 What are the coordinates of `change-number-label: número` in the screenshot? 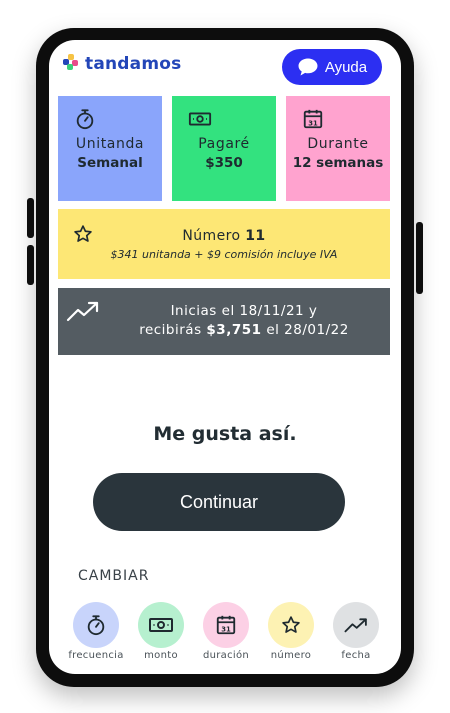 It's located at (291, 655).